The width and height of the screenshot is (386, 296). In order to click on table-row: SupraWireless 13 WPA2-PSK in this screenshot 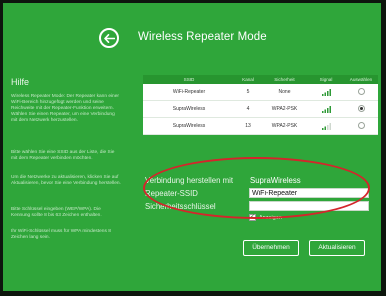, I will do `click(260, 126)`.